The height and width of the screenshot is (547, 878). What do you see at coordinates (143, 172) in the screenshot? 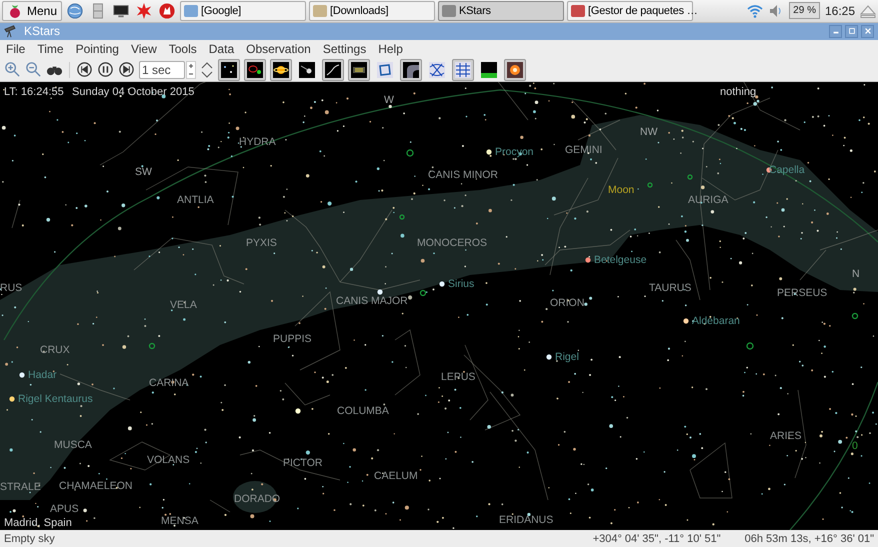
I see `compass-label: SW` at bounding box center [143, 172].